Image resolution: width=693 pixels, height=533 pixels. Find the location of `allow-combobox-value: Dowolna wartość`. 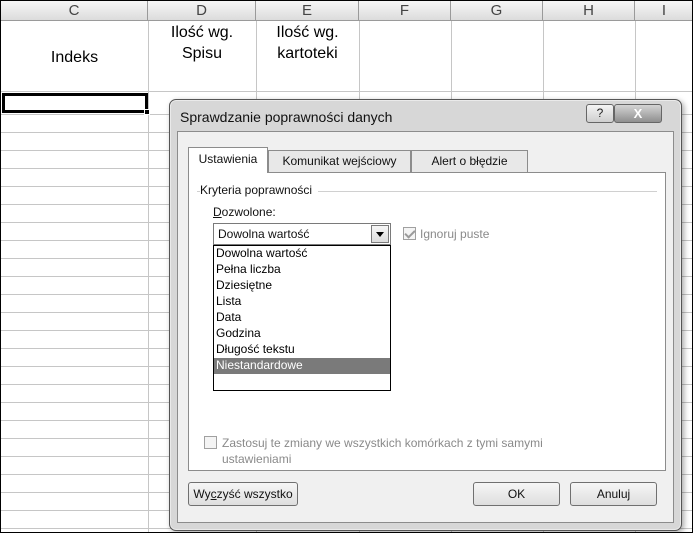

allow-combobox-value: Dowolna wartość is located at coordinates (264, 234).